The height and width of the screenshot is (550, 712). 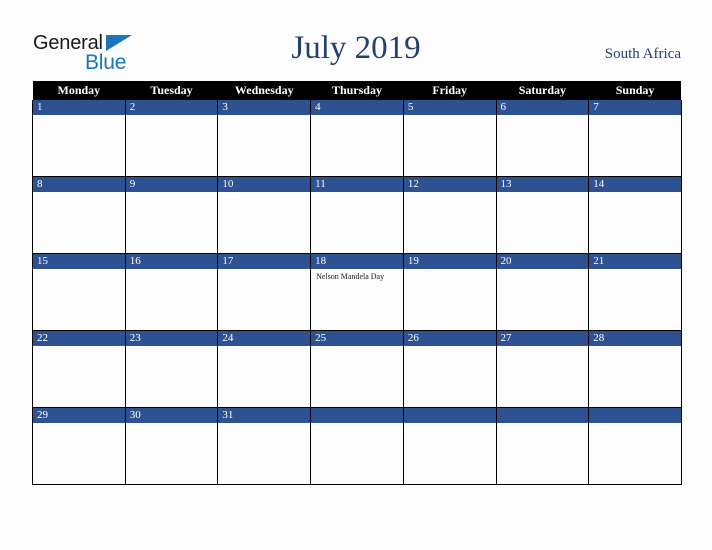 I want to click on day-number: 29, so click(x=79, y=415).